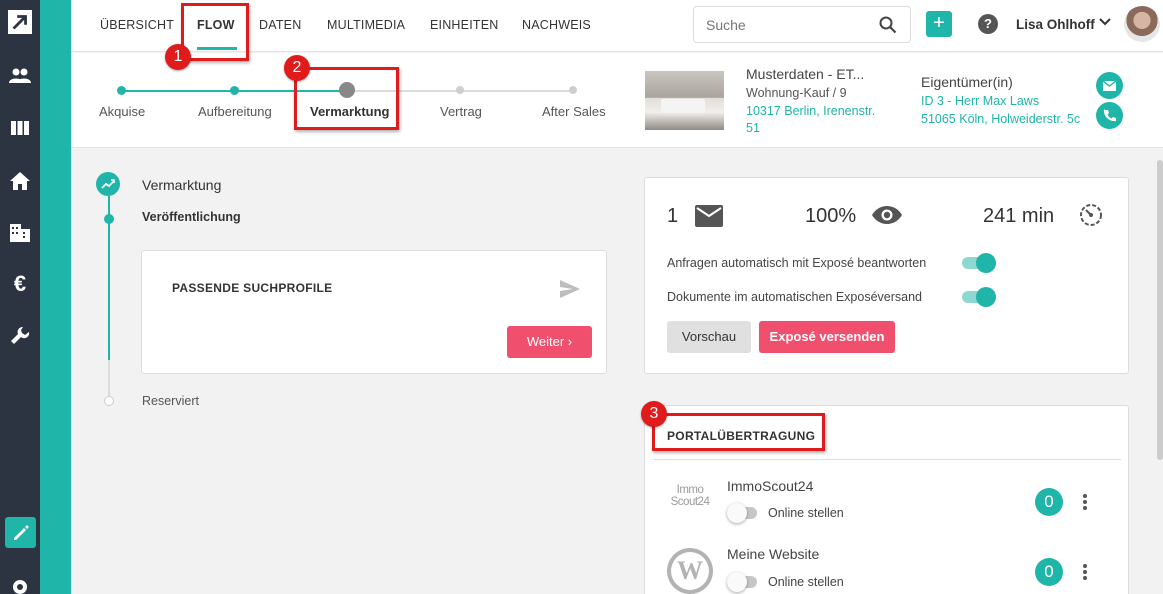  I want to click on chevron-down-icon, so click(1105, 23).